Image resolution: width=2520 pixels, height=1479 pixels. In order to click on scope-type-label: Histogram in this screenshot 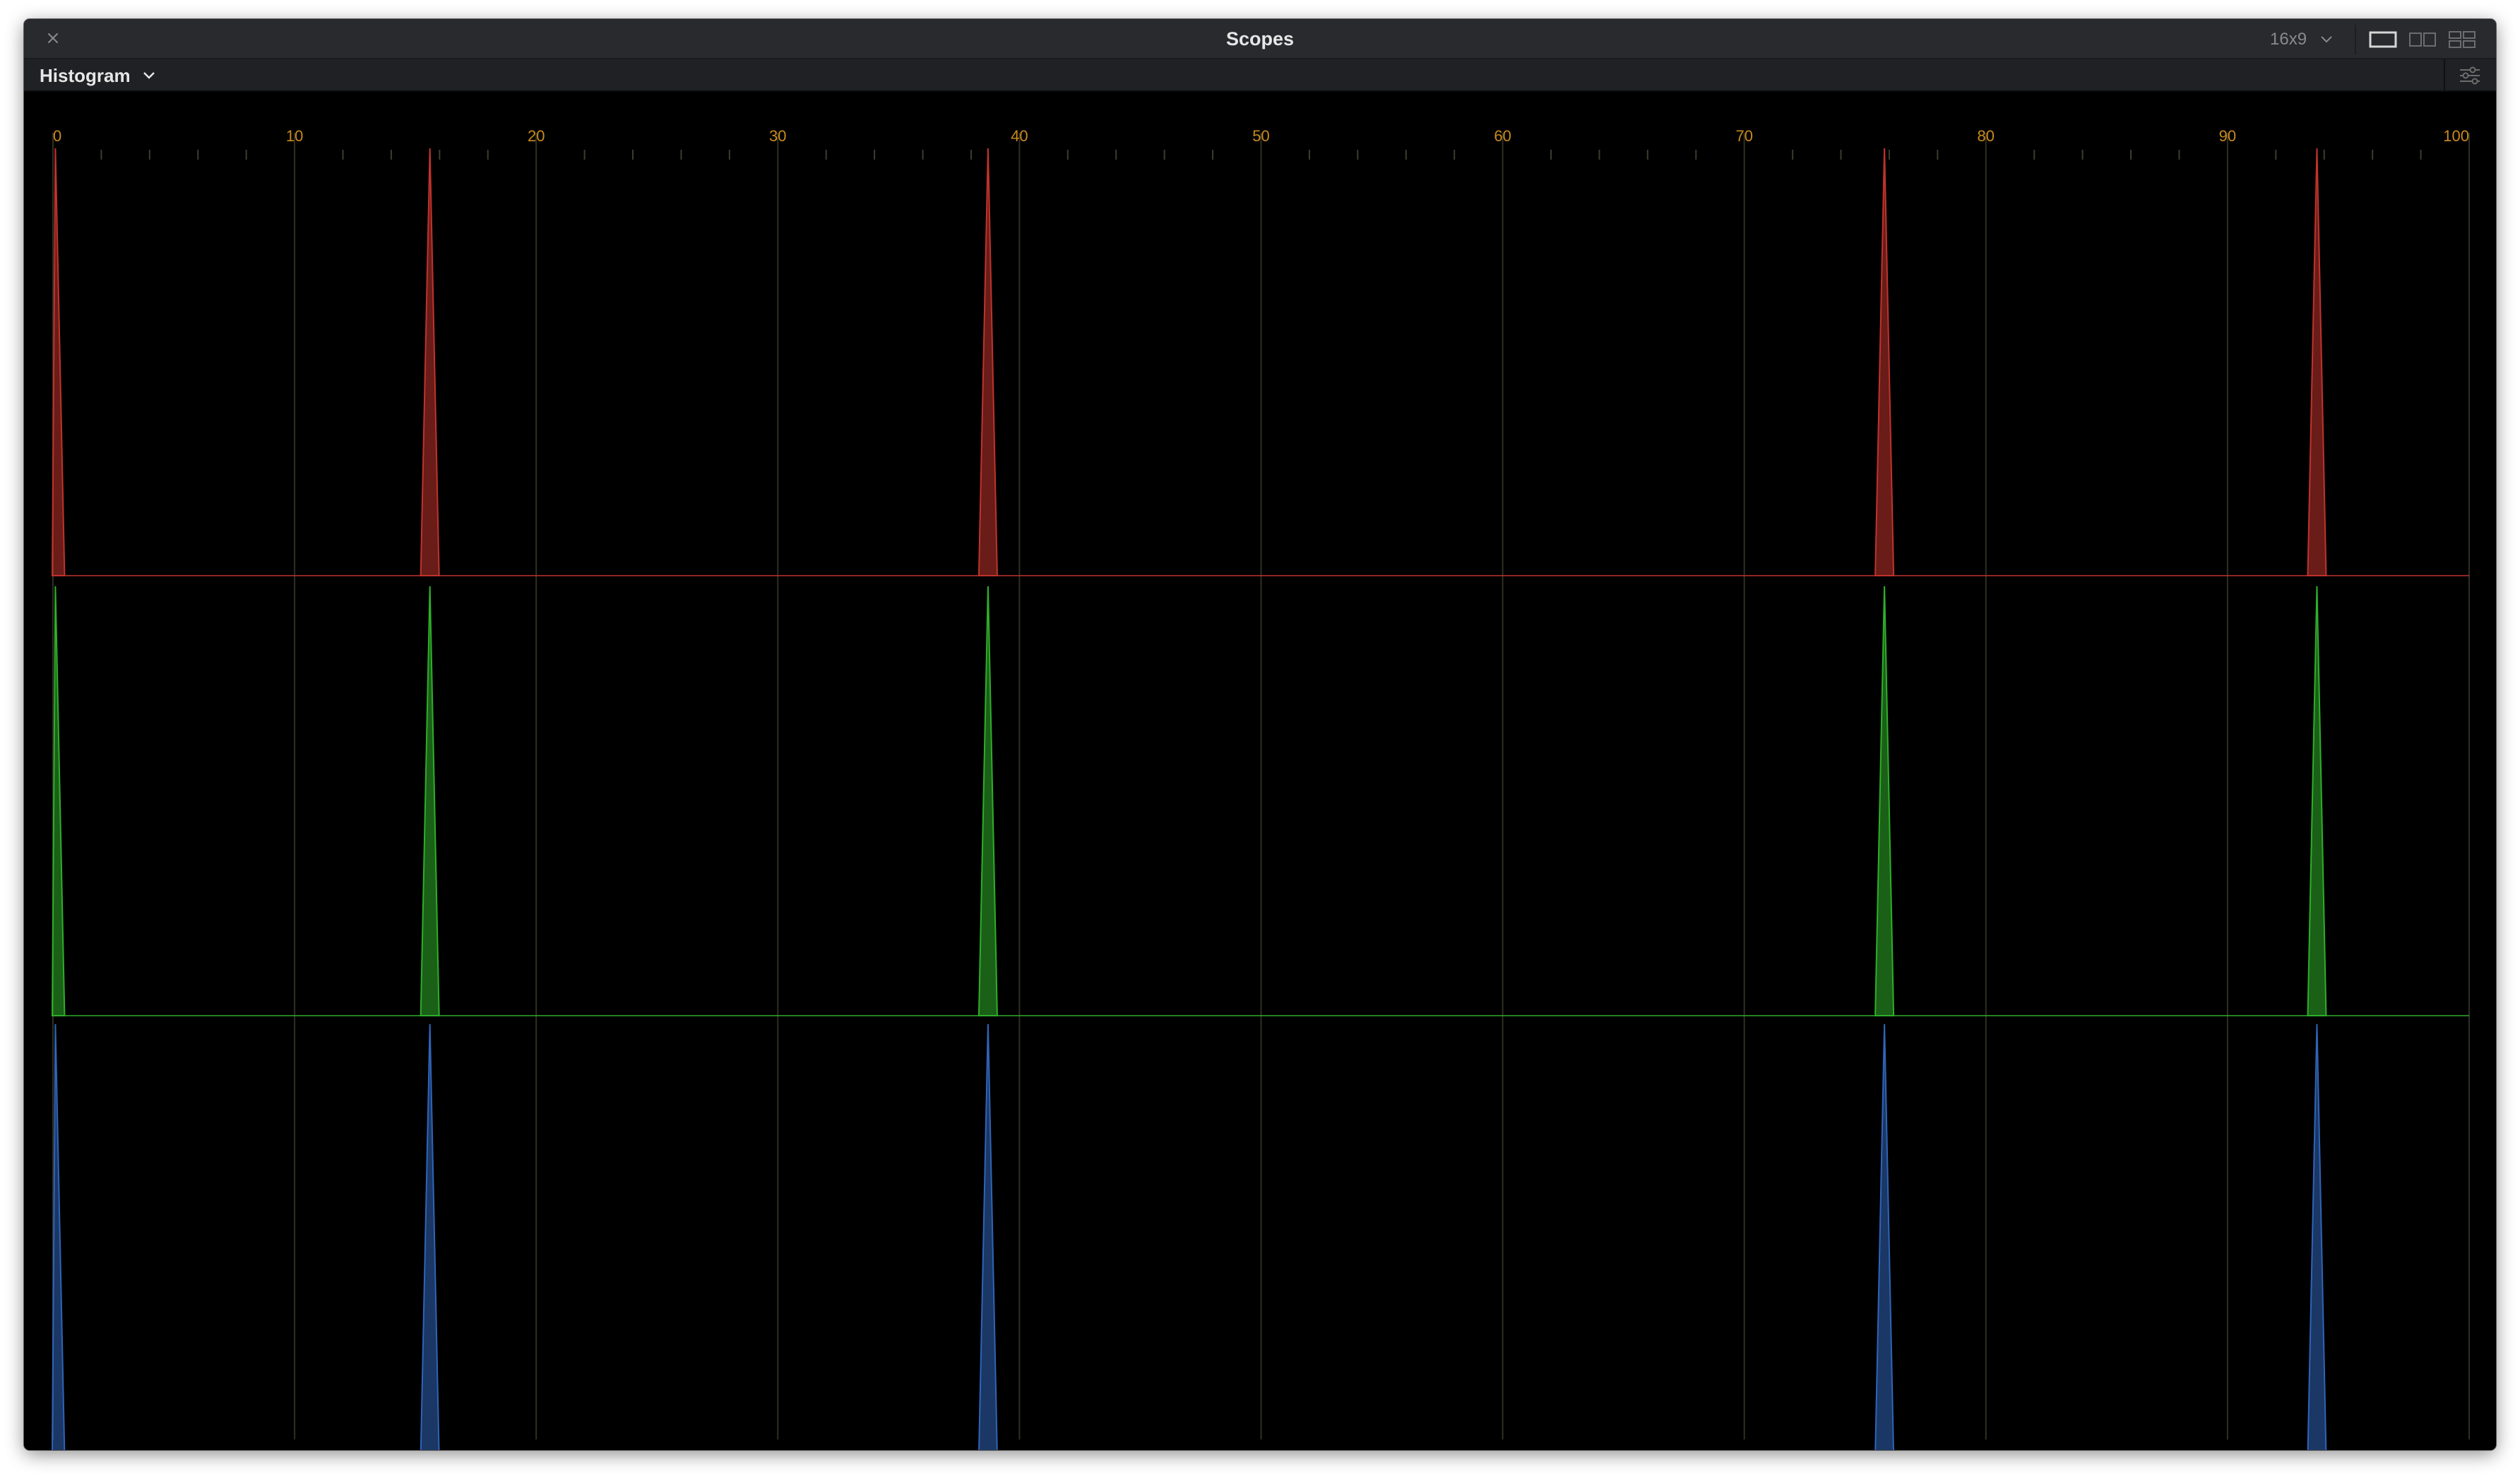, I will do `click(86, 76)`.